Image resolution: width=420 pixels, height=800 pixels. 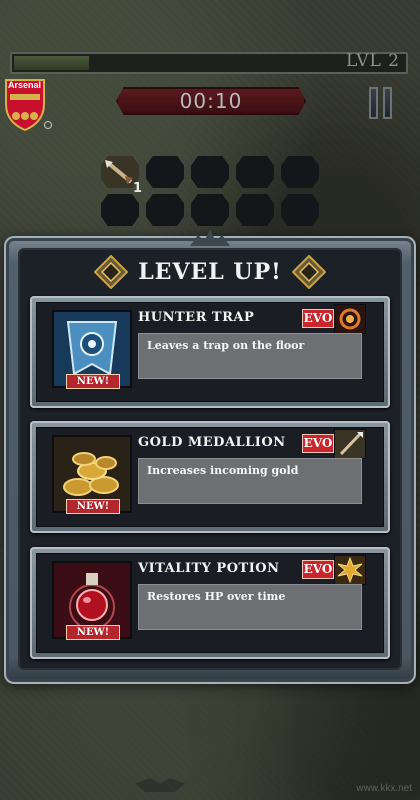 I want to click on pause-button, so click(x=381, y=103).